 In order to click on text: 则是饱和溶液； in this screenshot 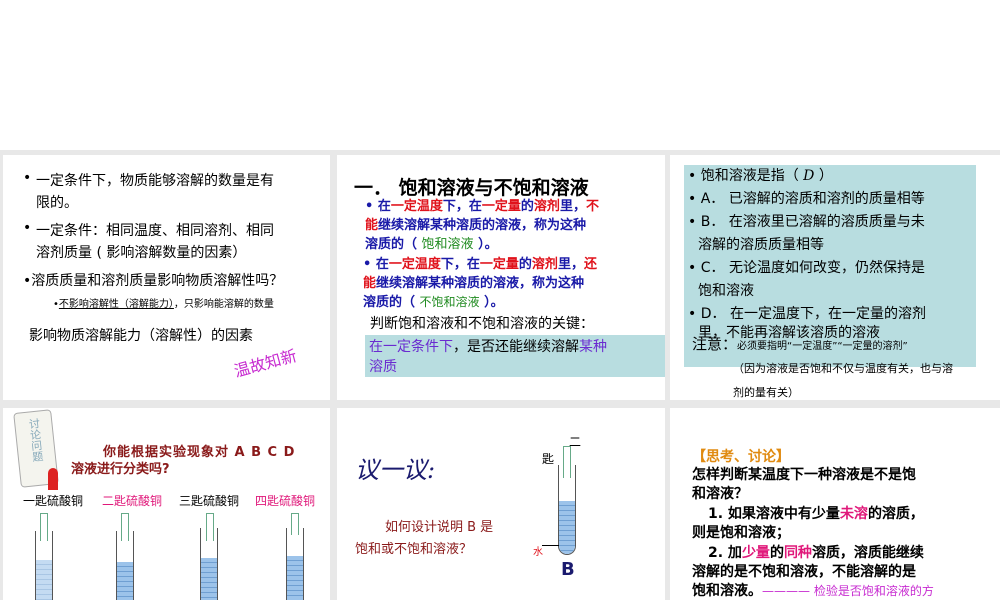, I will do `click(741, 533)`.